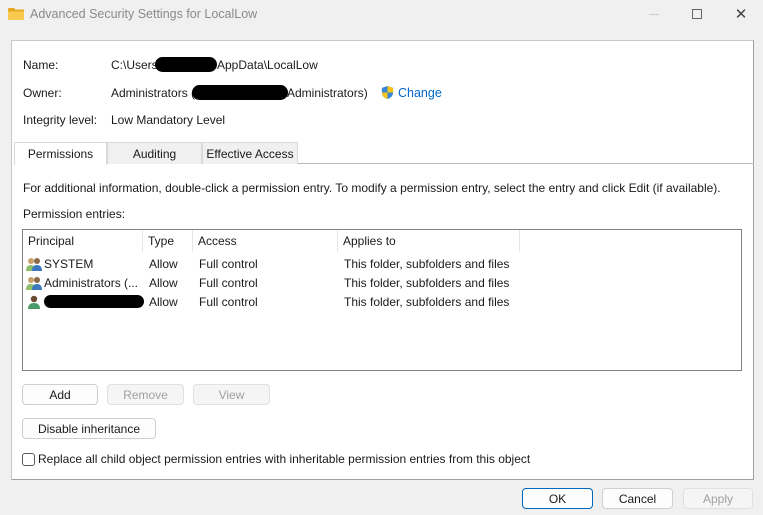 Image resolution: width=763 pixels, height=515 pixels. What do you see at coordinates (134, 65) in the screenshot?
I see `name-value-prefix: C:\Users` at bounding box center [134, 65].